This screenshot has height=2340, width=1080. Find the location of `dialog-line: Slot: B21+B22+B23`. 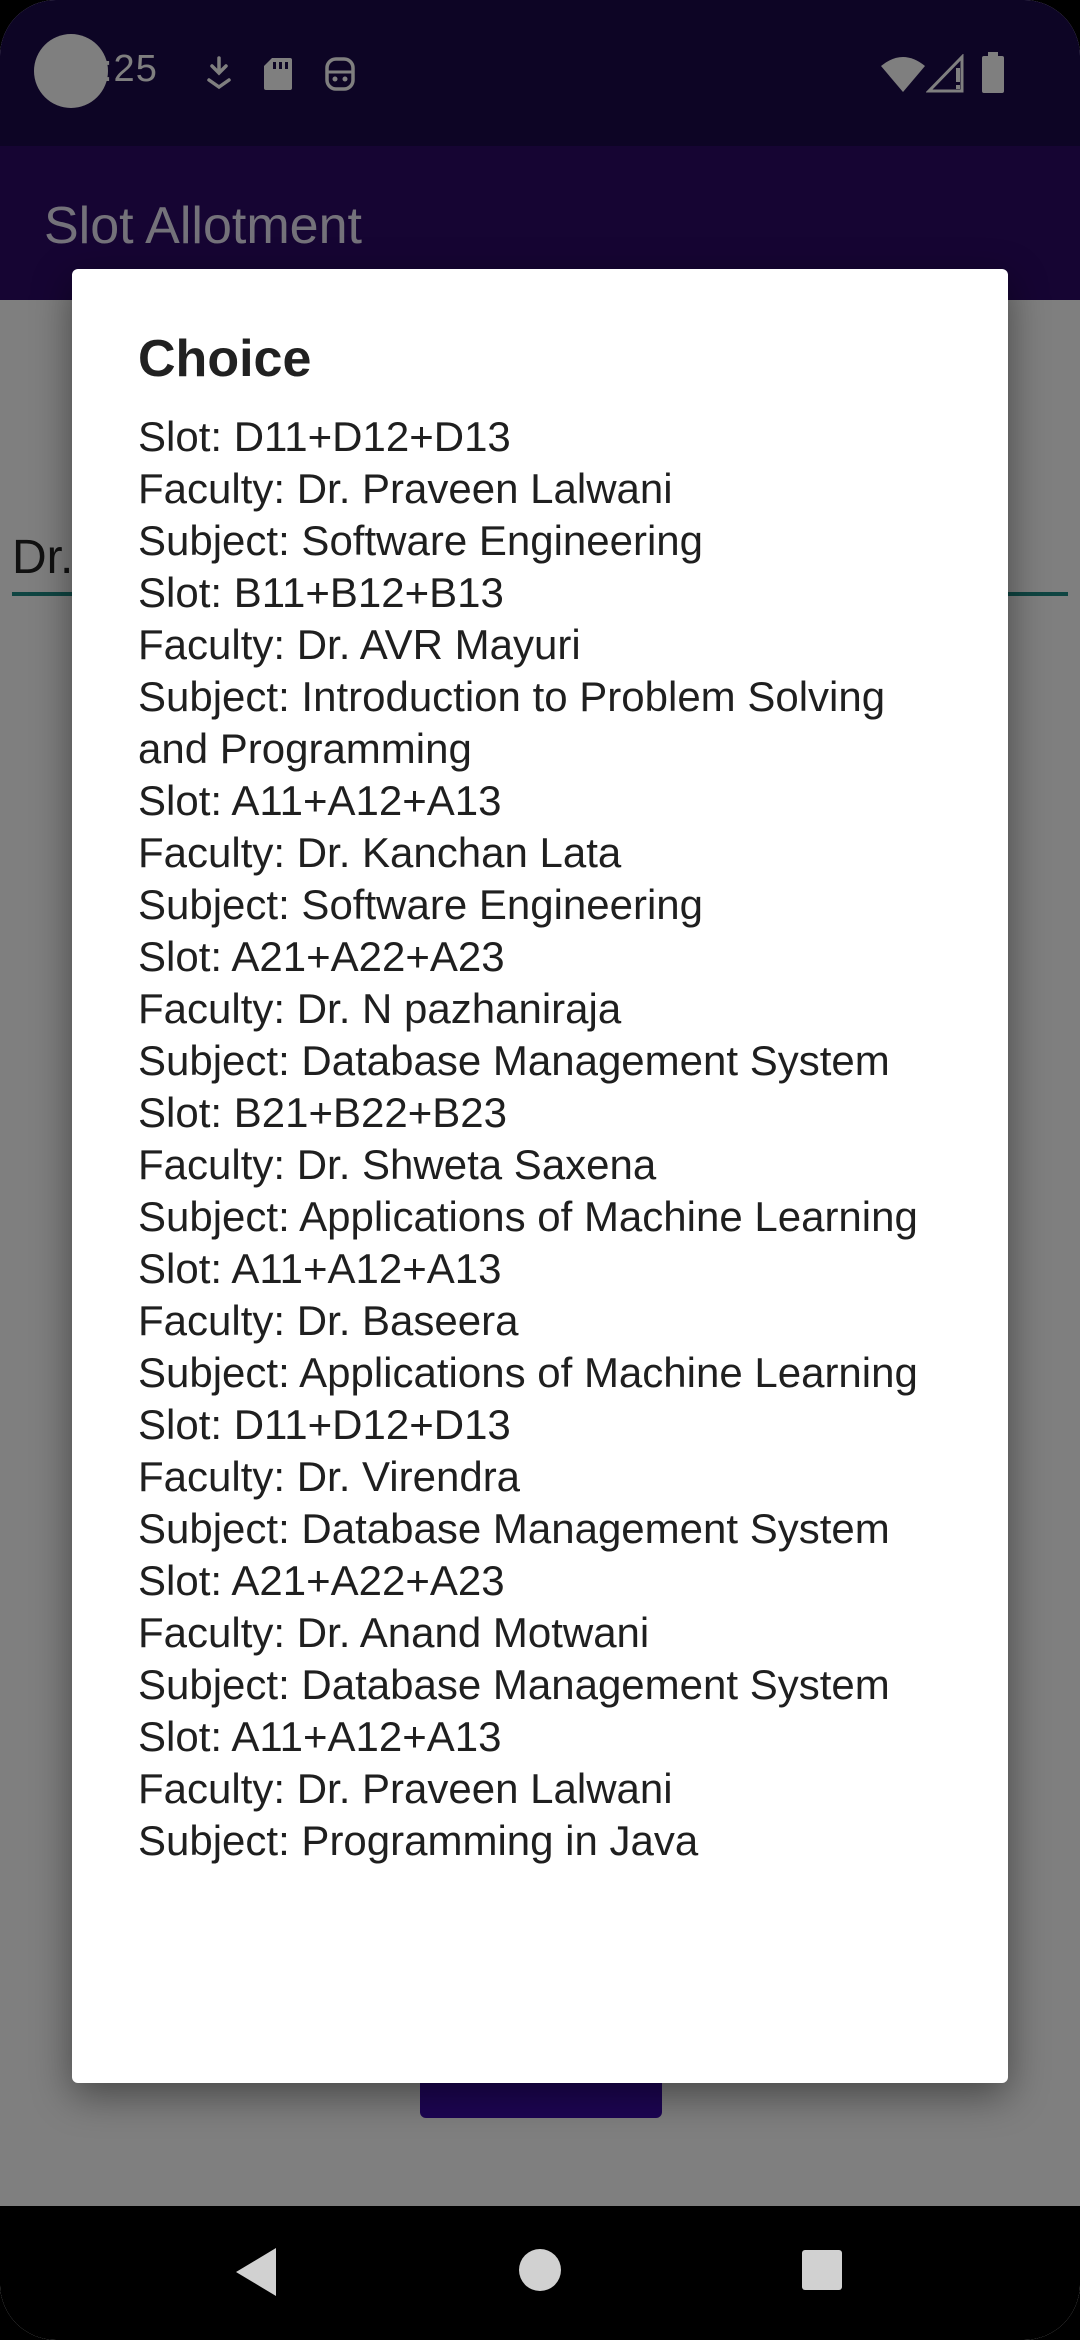

dialog-line: Slot: B21+B22+B23 is located at coordinates (322, 1112).